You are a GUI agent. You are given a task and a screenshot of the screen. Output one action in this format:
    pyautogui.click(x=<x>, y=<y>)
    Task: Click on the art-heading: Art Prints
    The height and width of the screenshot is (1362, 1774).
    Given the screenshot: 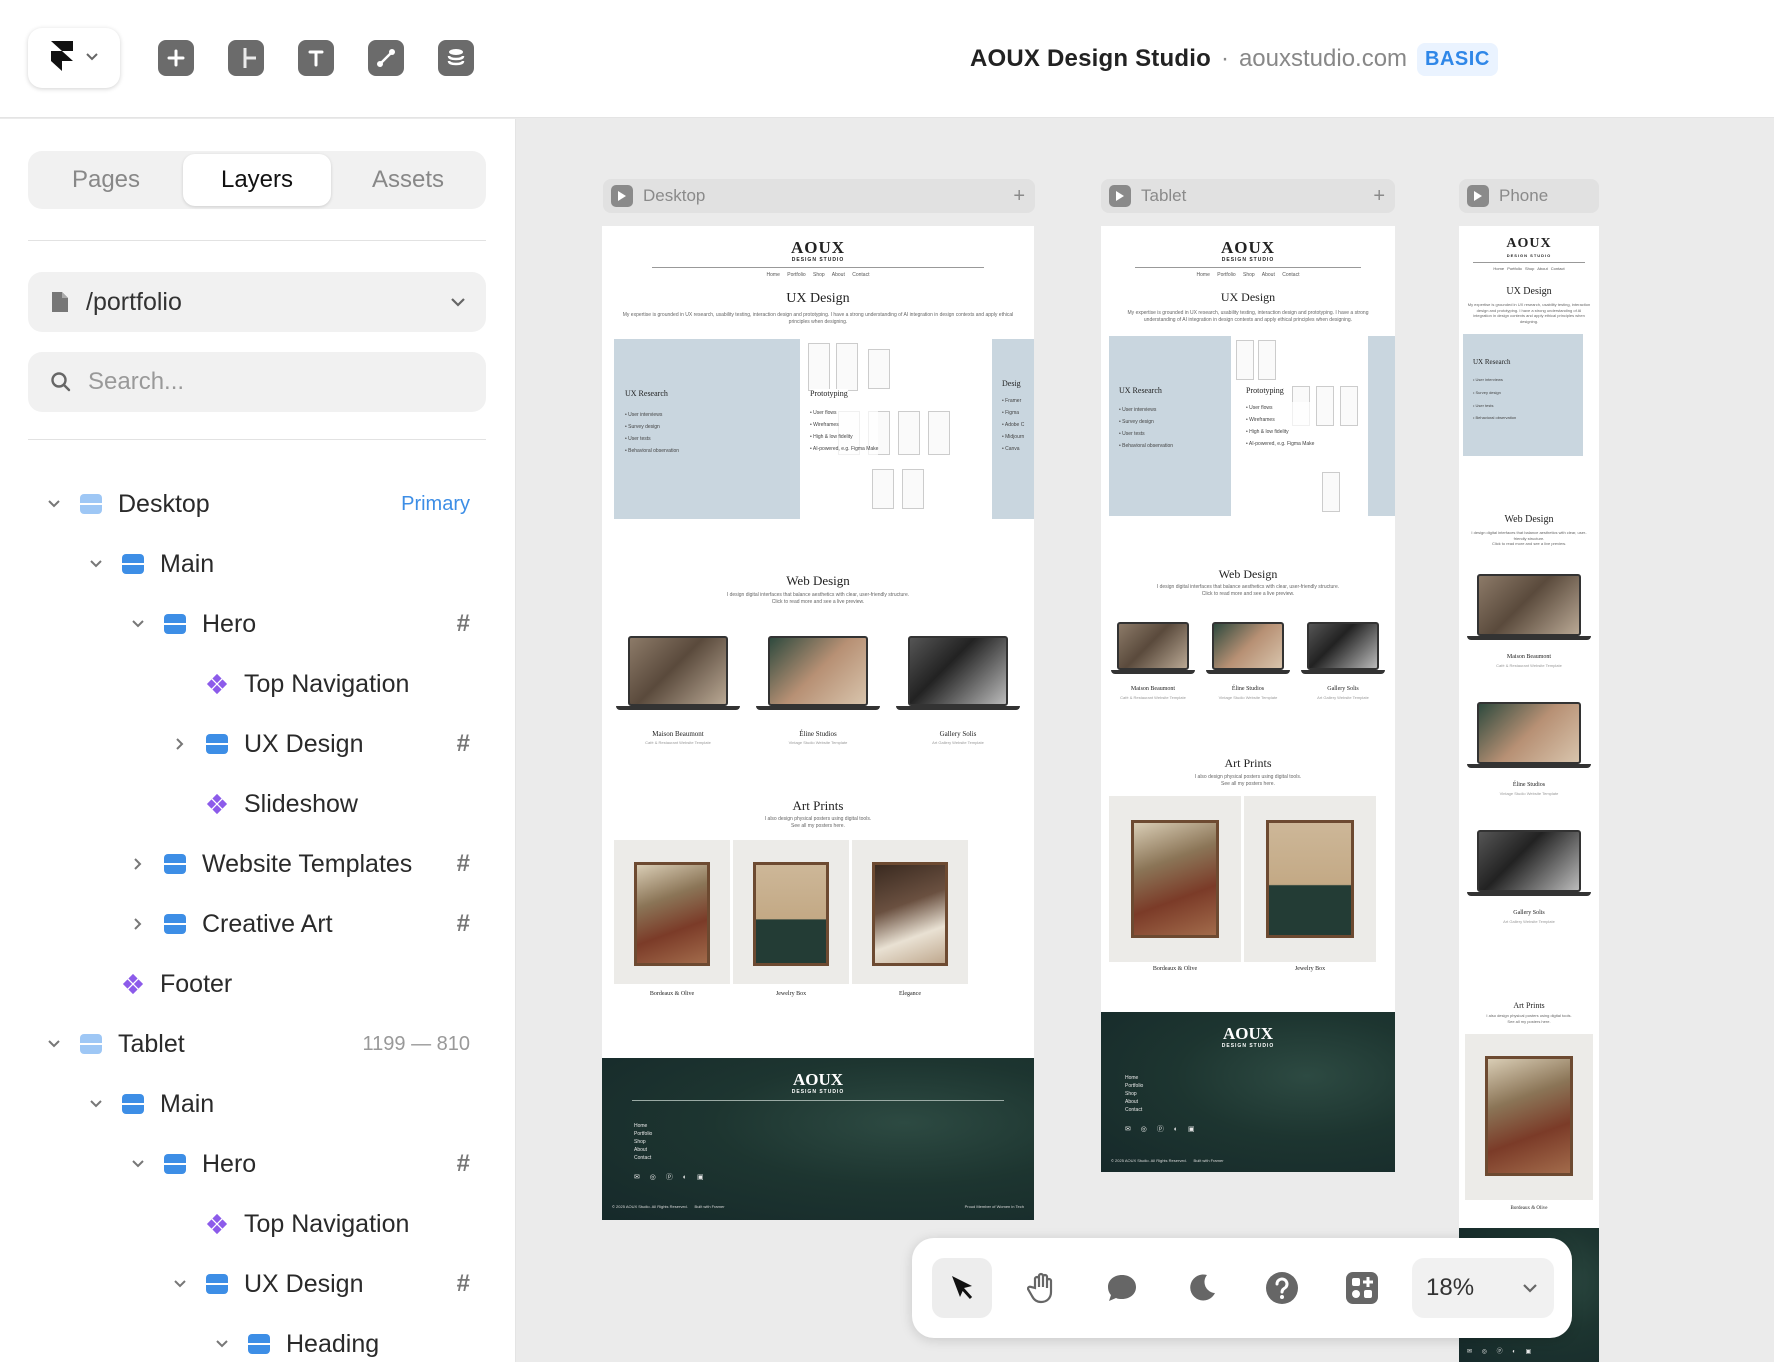 What is the action you would take?
    pyautogui.click(x=1529, y=1005)
    